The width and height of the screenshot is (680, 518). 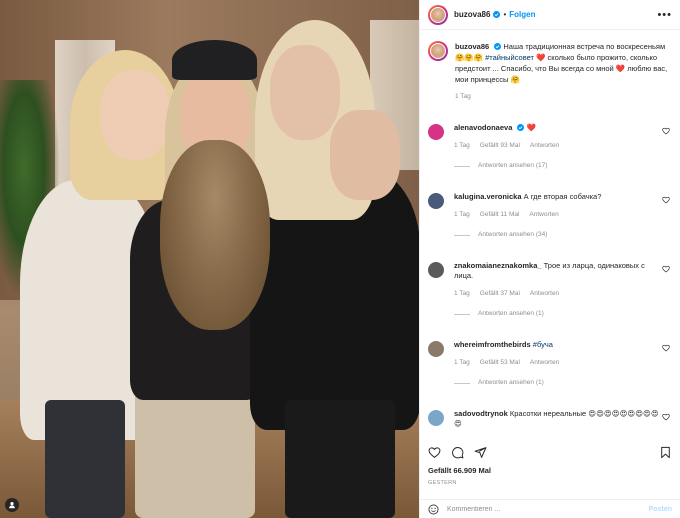 I want to click on post-comment-button: Posten, so click(x=660, y=509).